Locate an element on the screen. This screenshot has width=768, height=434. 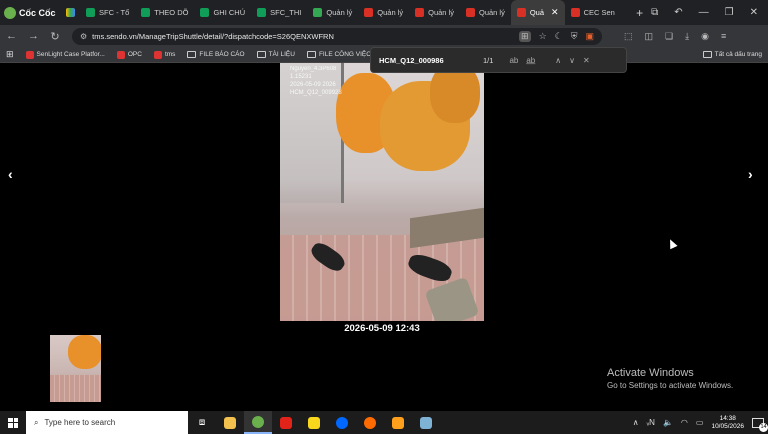
windows-logo-icon is located at coordinates (13, 422).